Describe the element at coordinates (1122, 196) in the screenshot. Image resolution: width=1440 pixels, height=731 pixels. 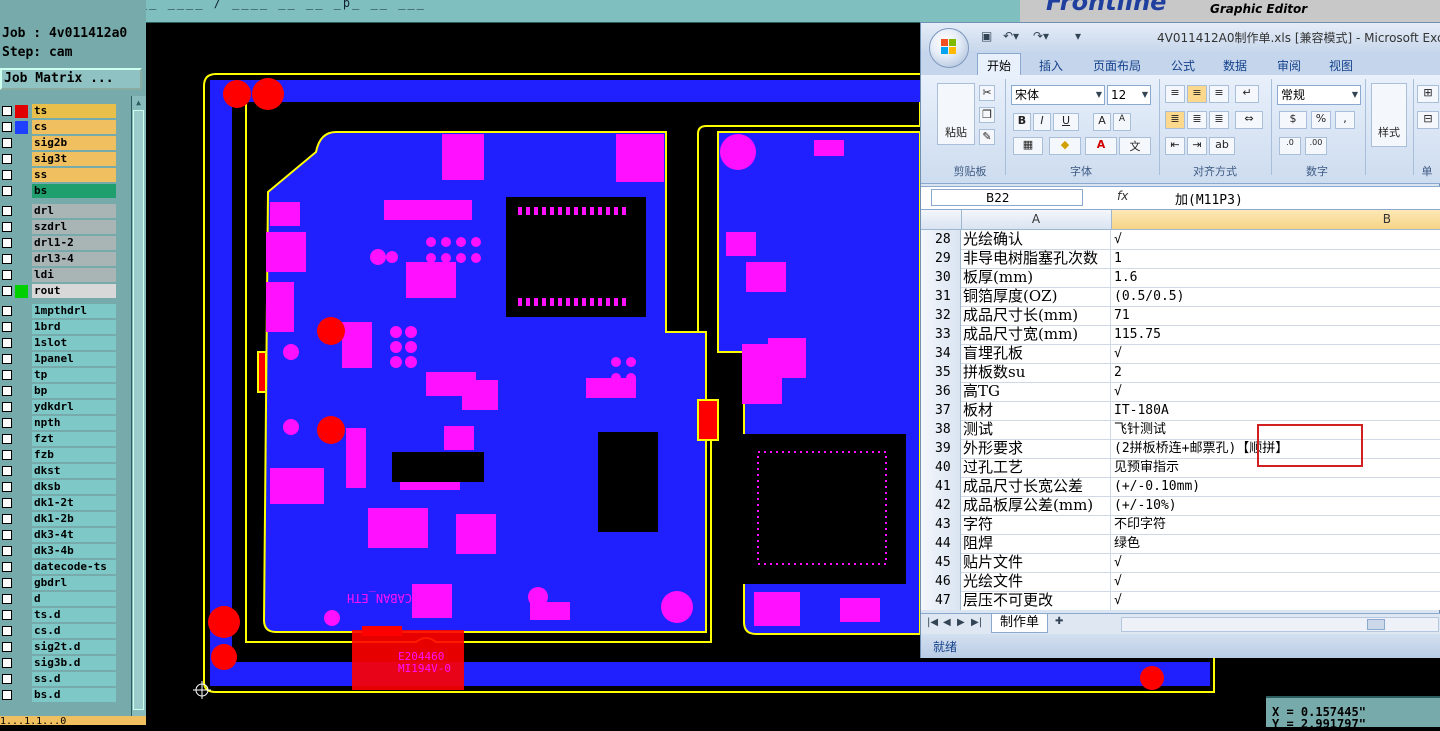
I see `insert-function-icon: fx` at that location.